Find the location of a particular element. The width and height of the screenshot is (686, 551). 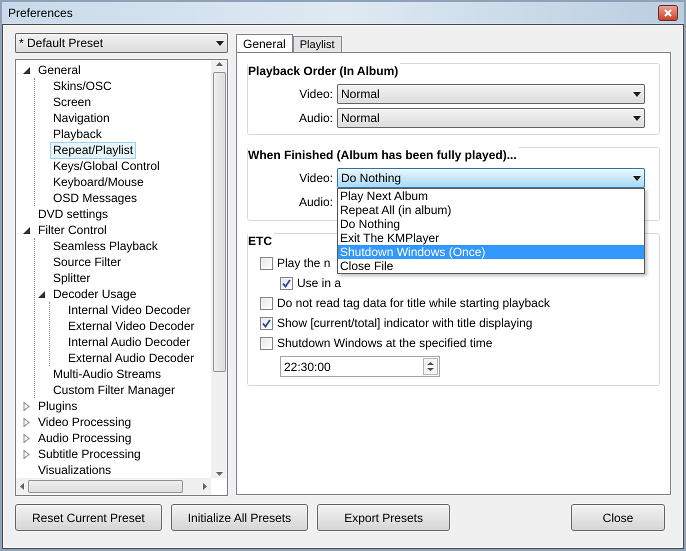

tree-item: Subtitle Processing is located at coordinates (89, 454).